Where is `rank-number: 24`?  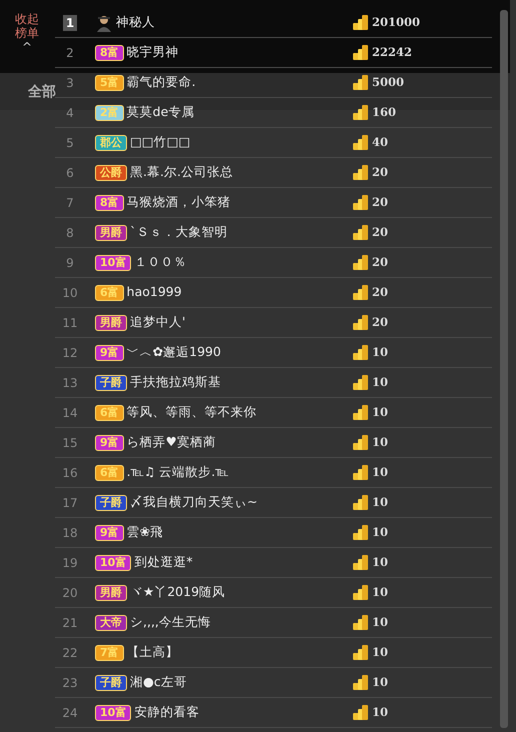 rank-number: 24 is located at coordinates (70, 713).